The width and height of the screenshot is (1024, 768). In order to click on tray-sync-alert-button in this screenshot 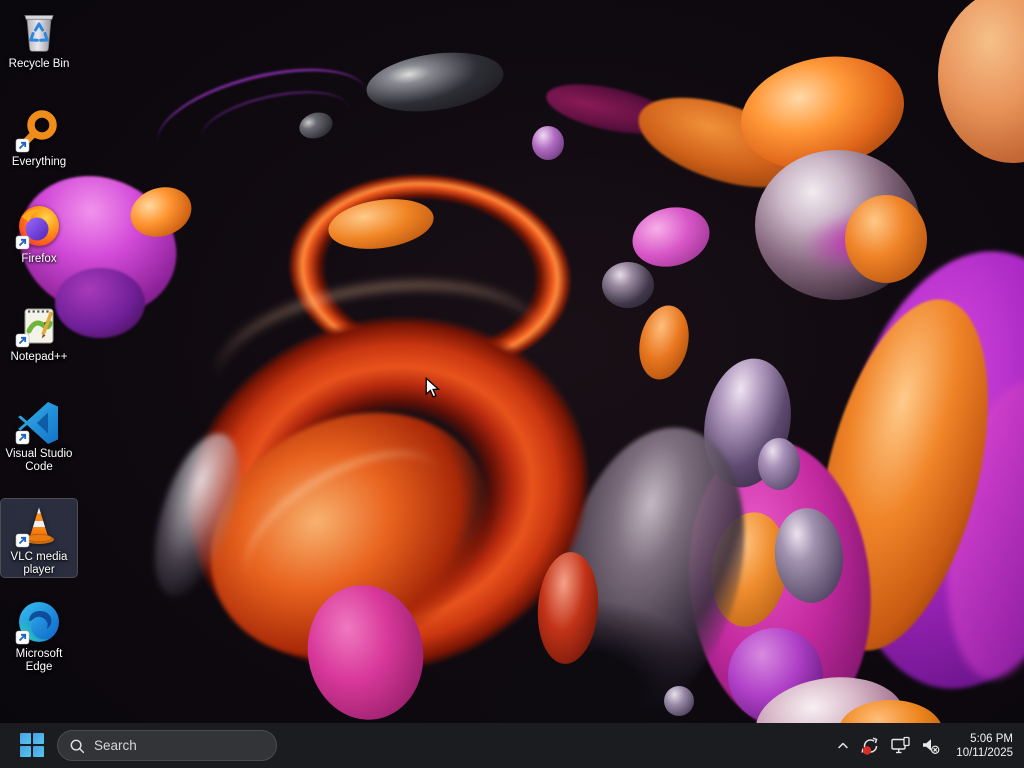, I will do `click(871, 746)`.